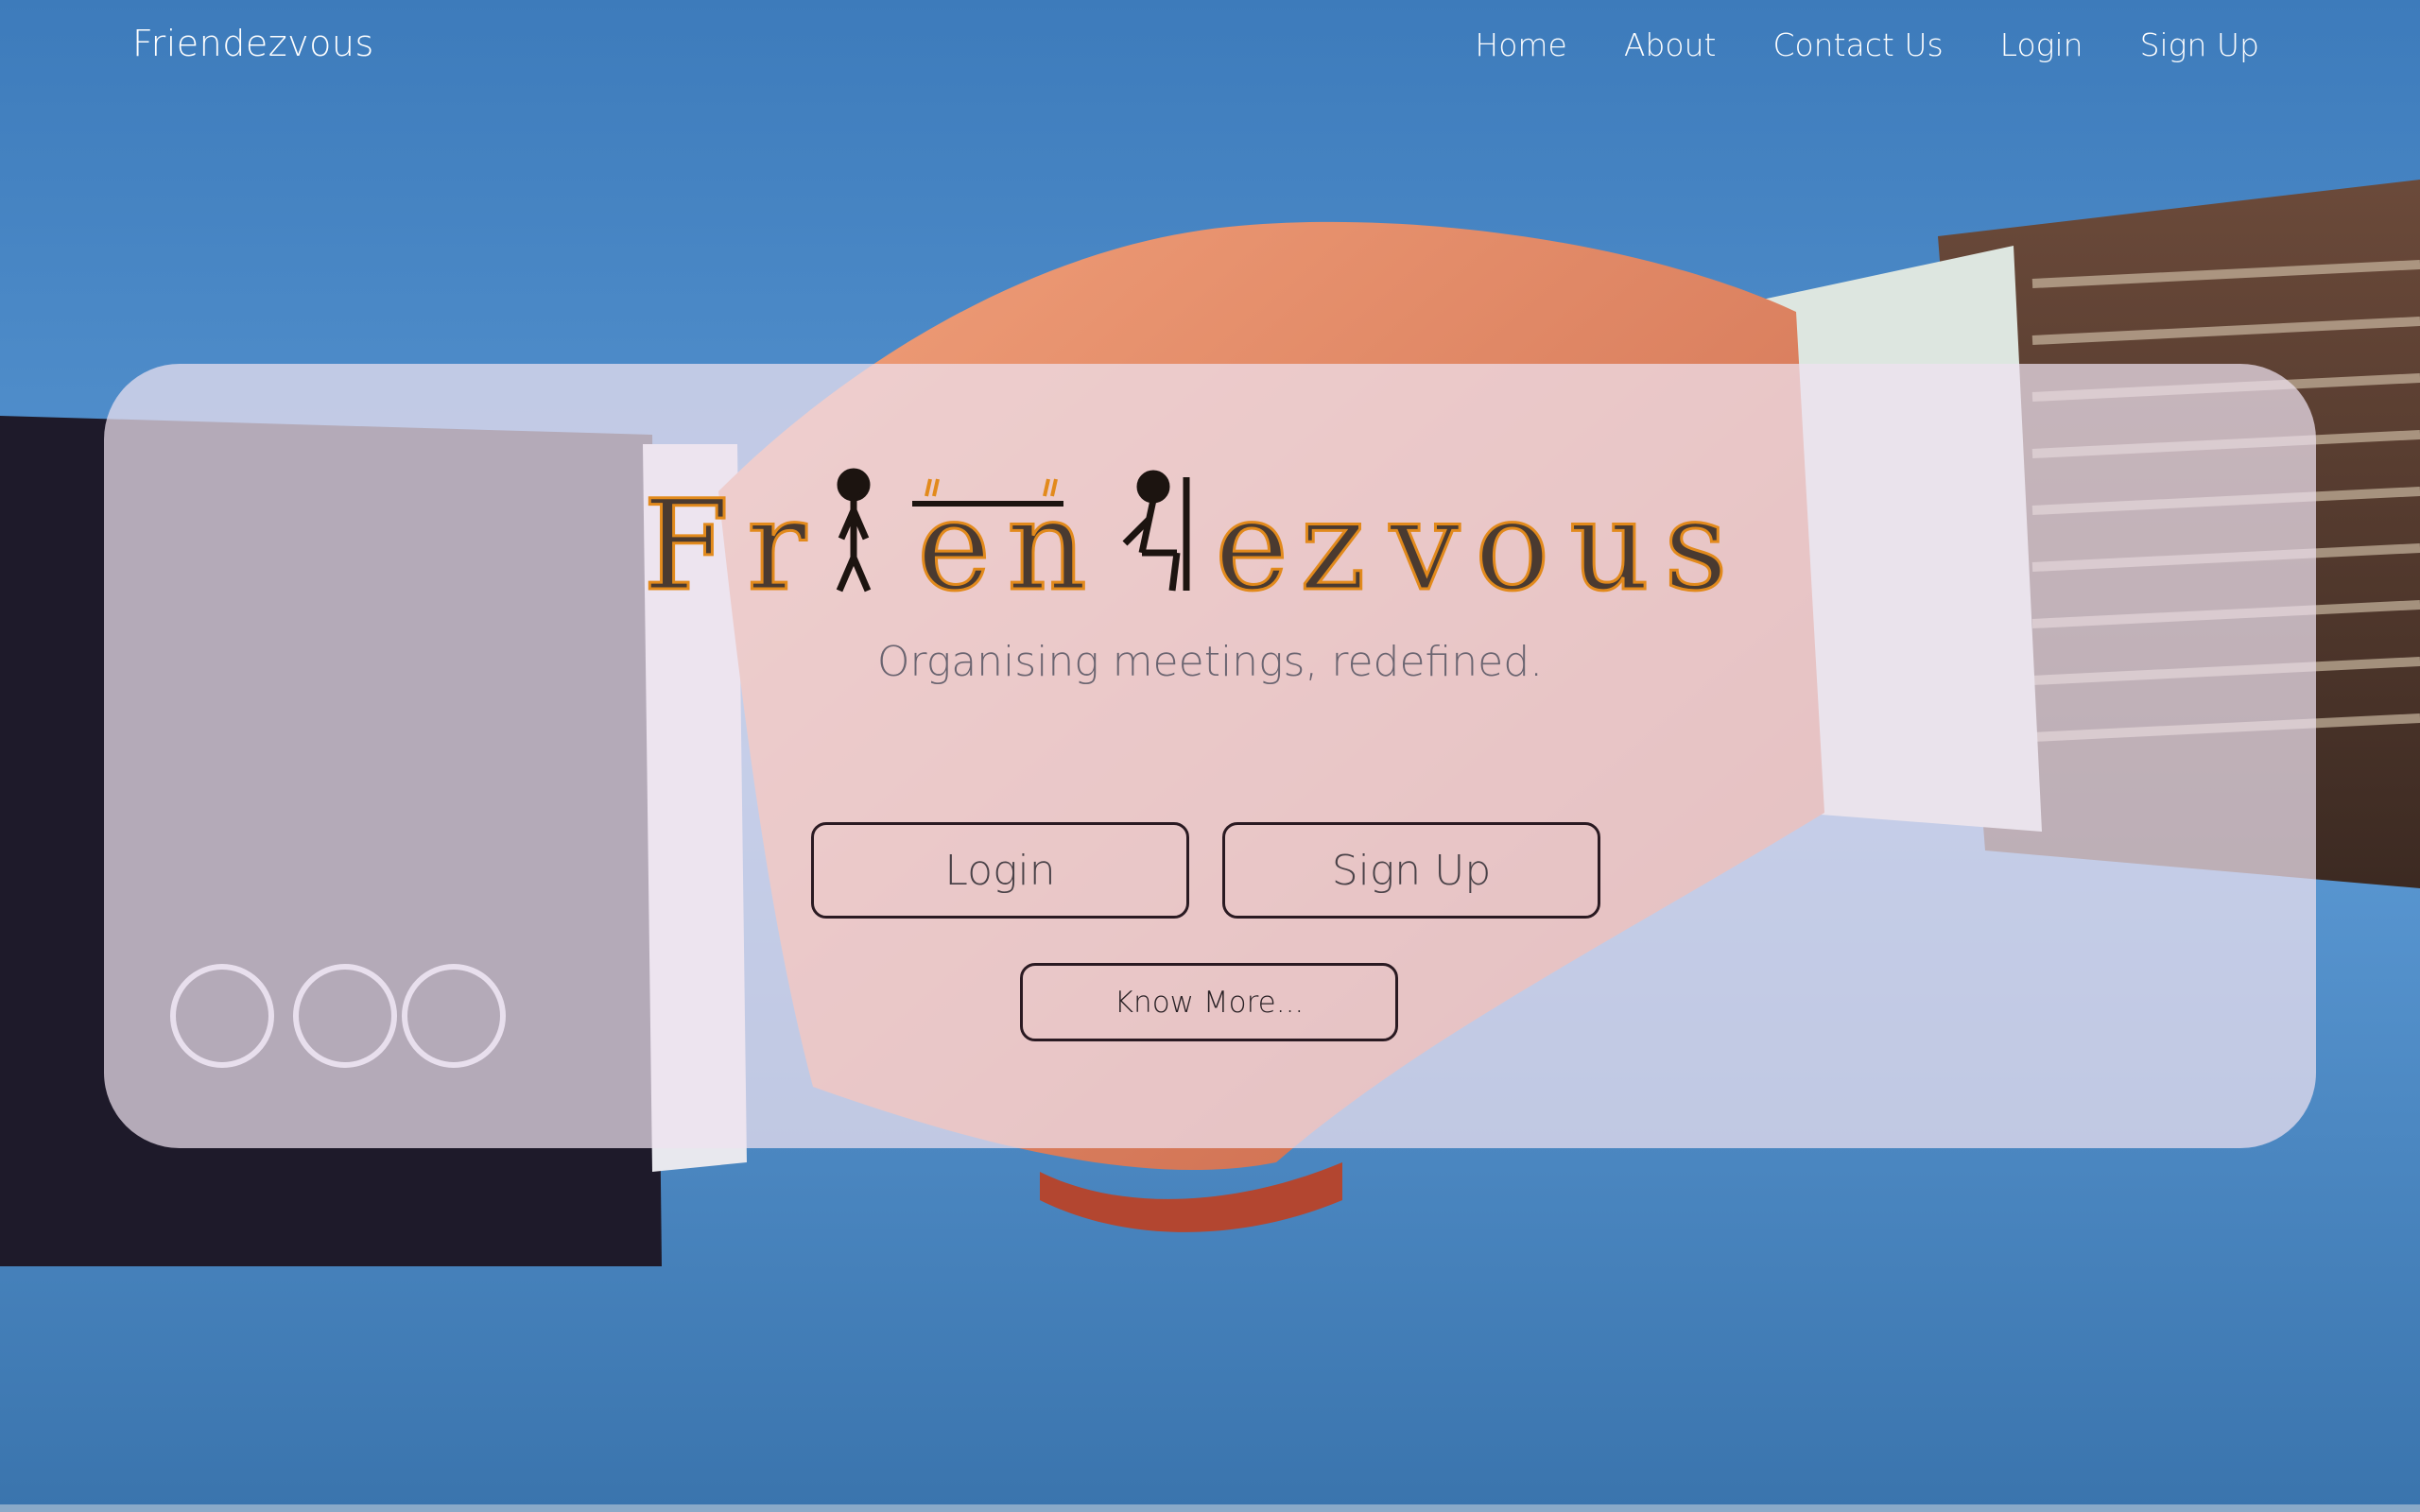  Describe the element at coordinates (686, 541) in the screenshot. I see `logo-letter: F` at that location.